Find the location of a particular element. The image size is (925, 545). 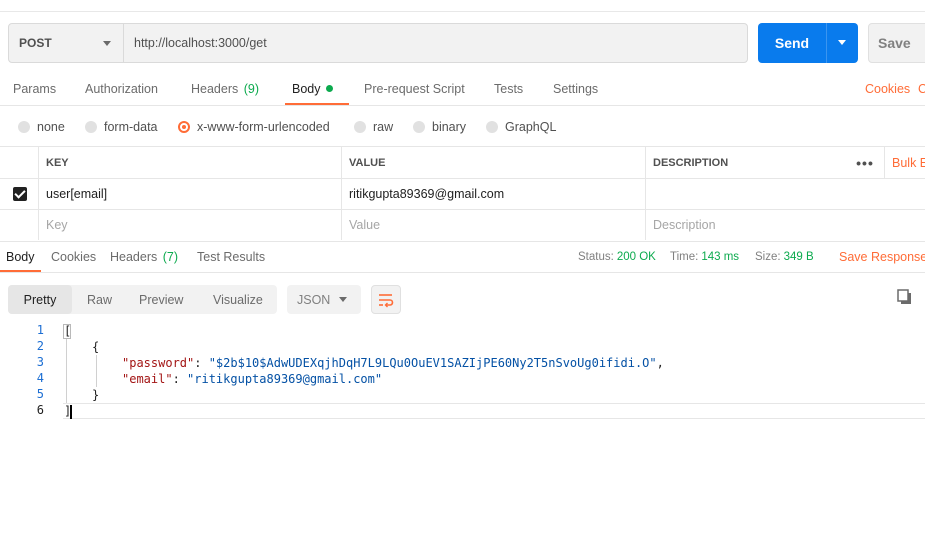

size-readout: Size: 349 B is located at coordinates (784, 257).